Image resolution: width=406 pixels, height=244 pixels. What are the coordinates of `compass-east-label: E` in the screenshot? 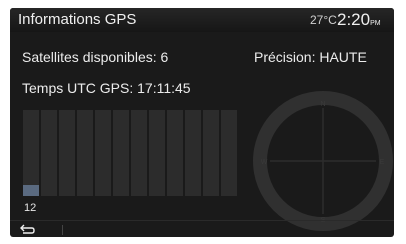 It's located at (382, 162).